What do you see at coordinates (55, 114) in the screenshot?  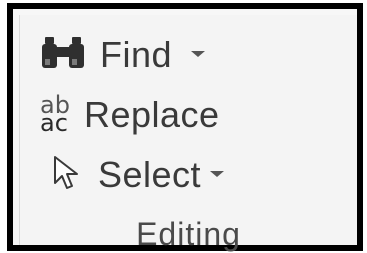 I see `replace-ab-ac-icon: ab ac` at bounding box center [55, 114].